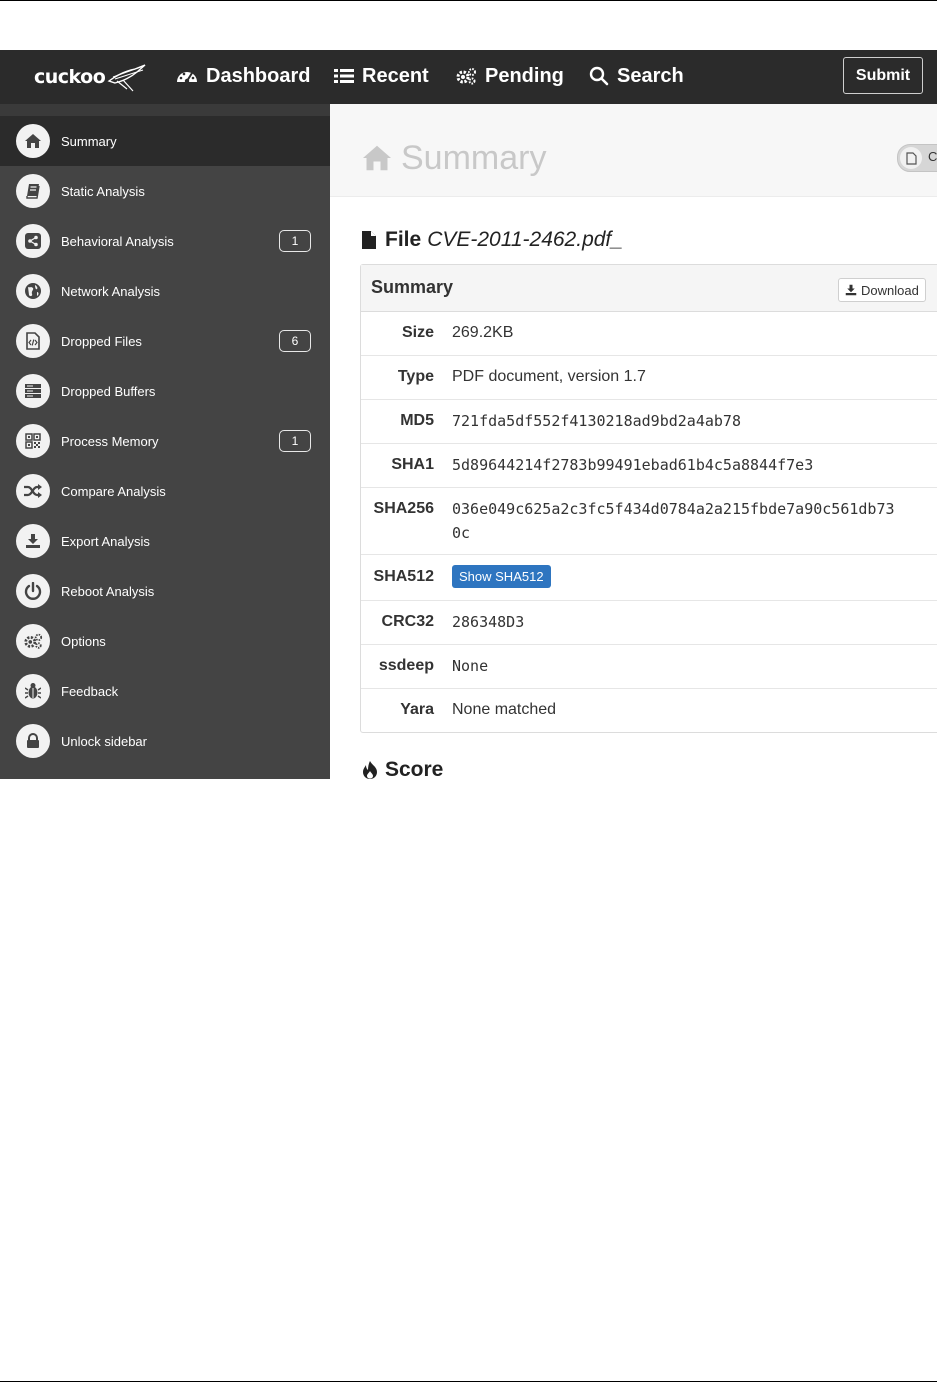  I want to click on table-row-crc32: CRC32 286348D3, so click(649, 623).